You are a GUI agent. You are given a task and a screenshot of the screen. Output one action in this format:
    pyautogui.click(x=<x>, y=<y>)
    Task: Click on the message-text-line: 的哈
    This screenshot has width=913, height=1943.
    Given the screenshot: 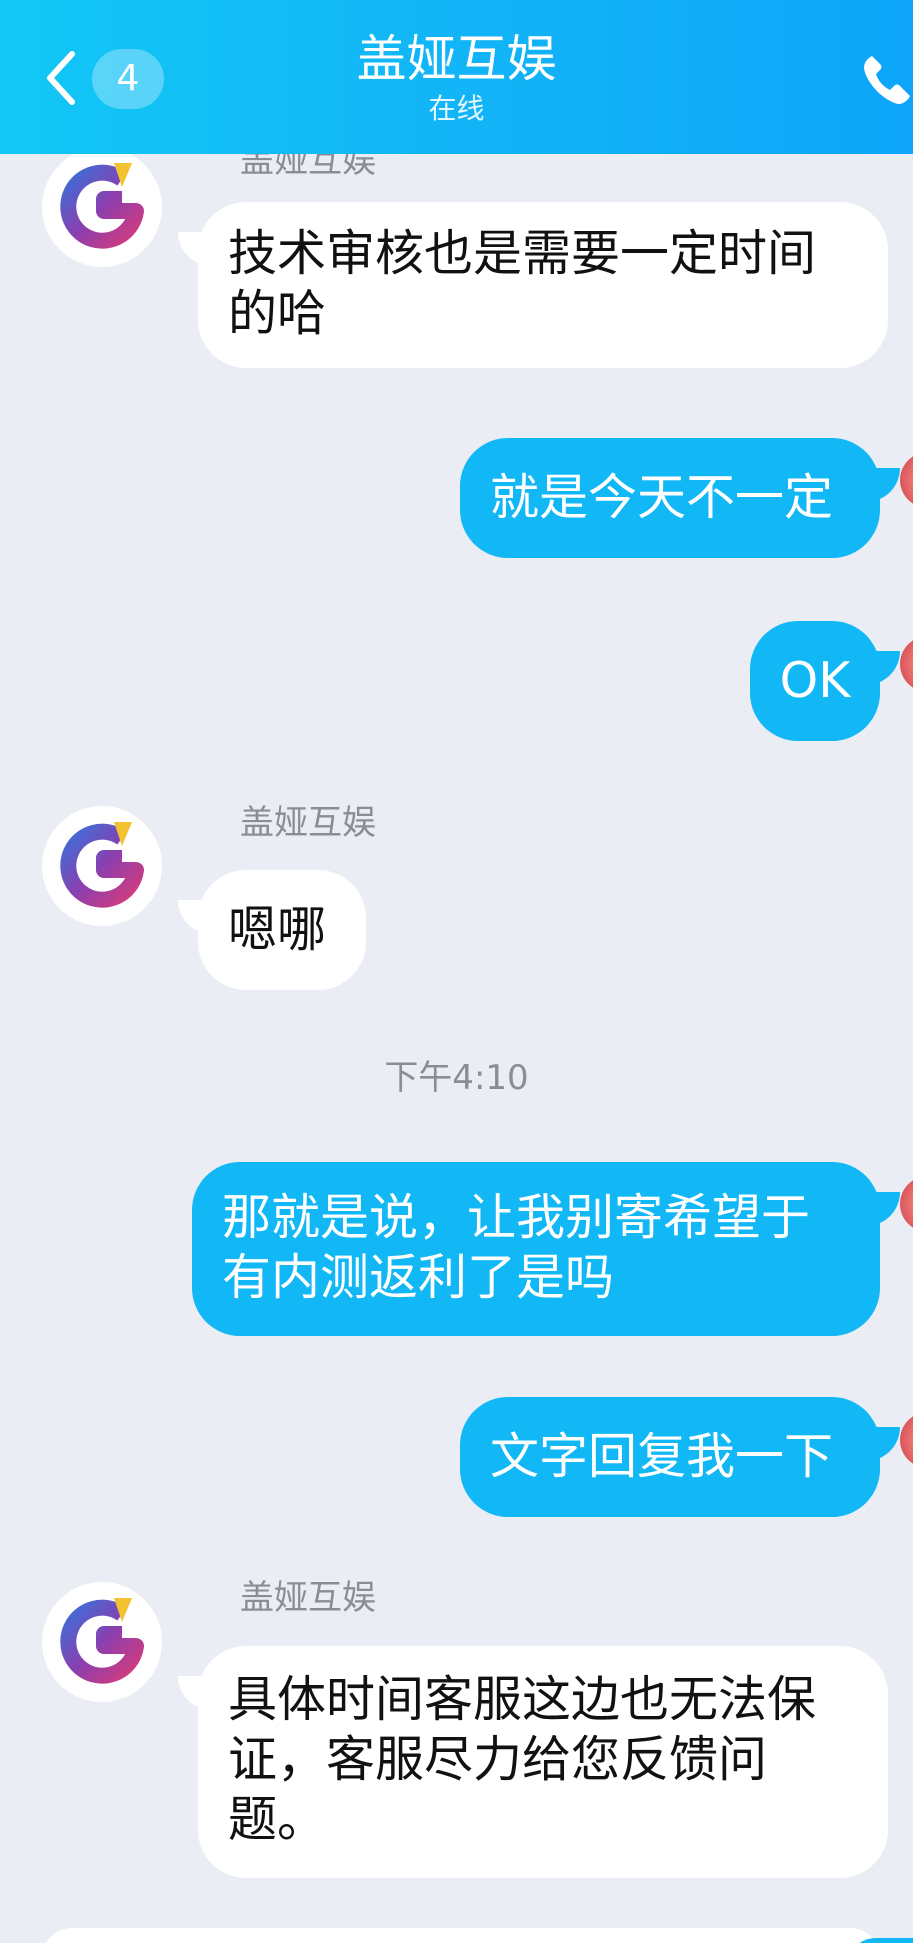 What is the action you would take?
    pyautogui.click(x=277, y=313)
    